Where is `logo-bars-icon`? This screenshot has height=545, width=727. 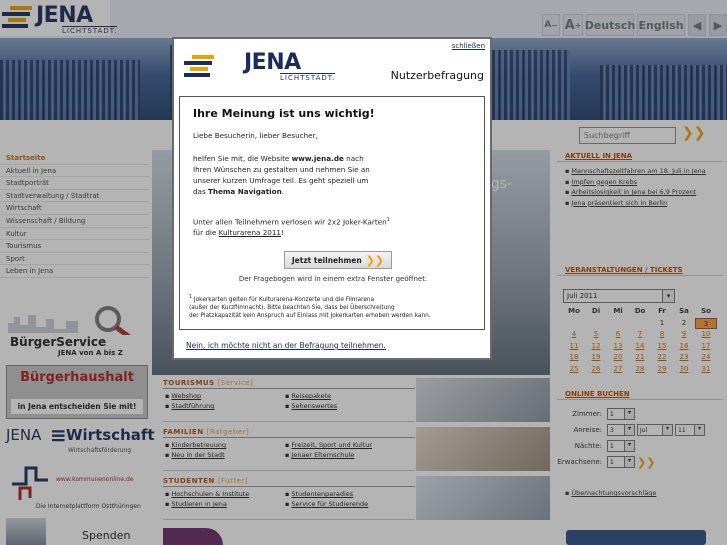
logo-bars-icon is located at coordinates (199, 66).